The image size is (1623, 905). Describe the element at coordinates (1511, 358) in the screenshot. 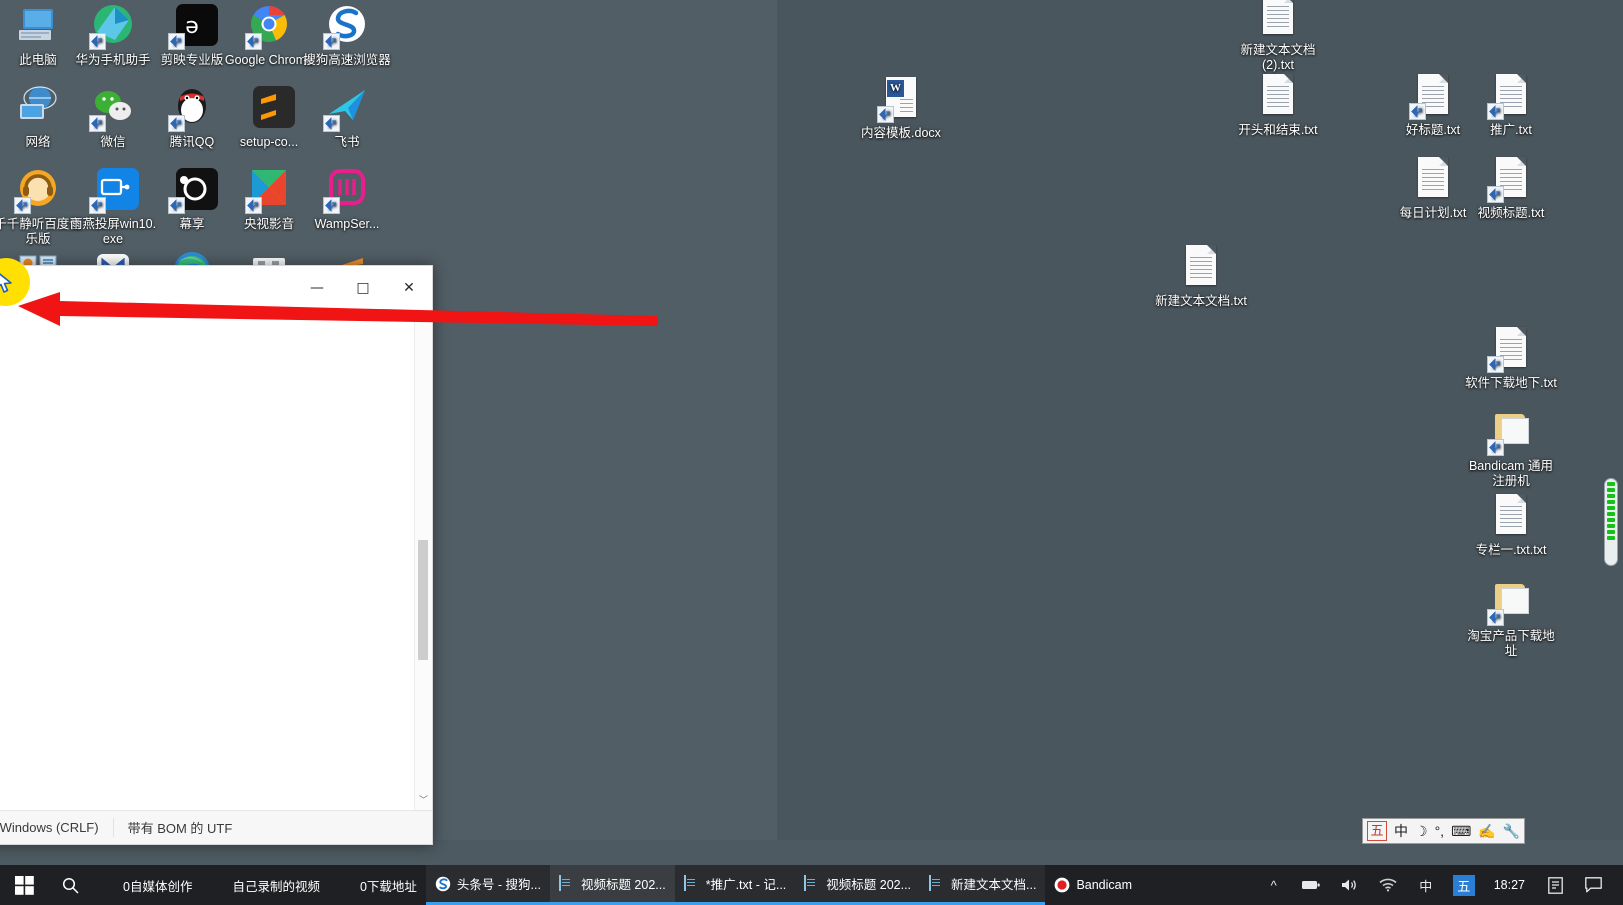

I see `desktop-icon-file-software-dl: ↗ 软件下载地下.txt` at that location.